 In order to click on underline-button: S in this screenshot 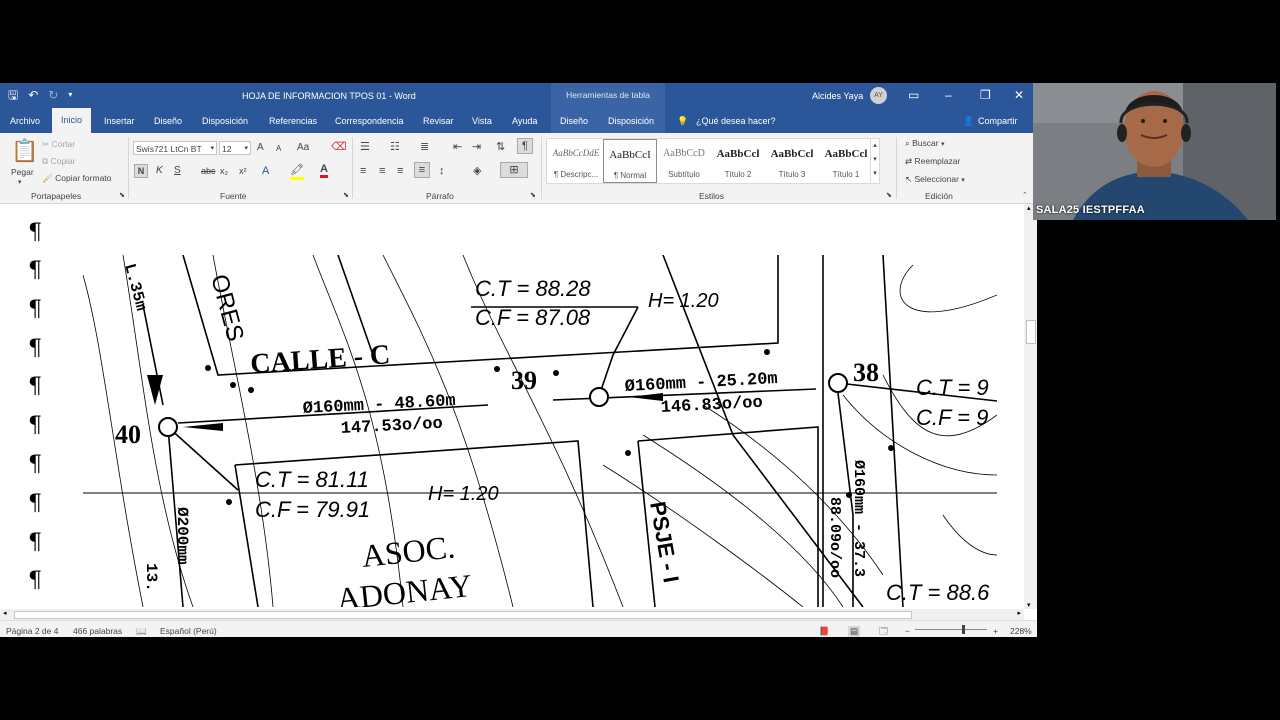, I will do `click(177, 171)`.